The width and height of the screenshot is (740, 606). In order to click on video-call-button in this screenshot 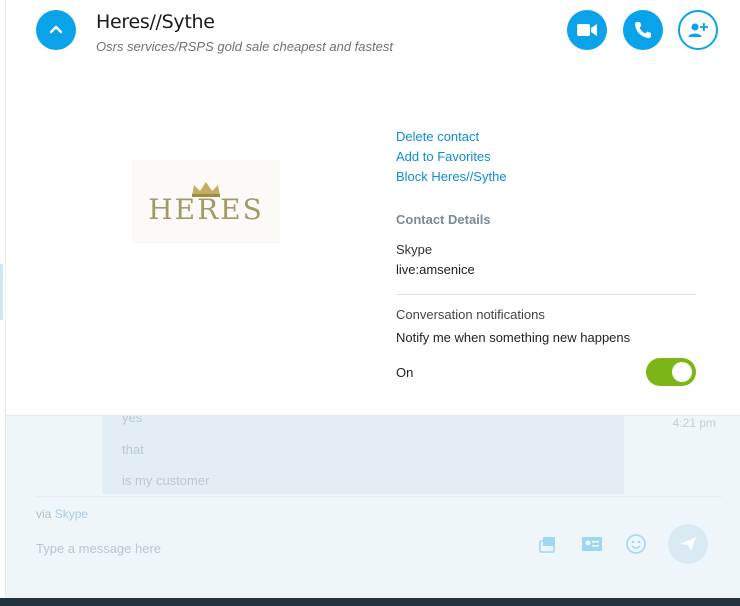, I will do `click(587, 30)`.